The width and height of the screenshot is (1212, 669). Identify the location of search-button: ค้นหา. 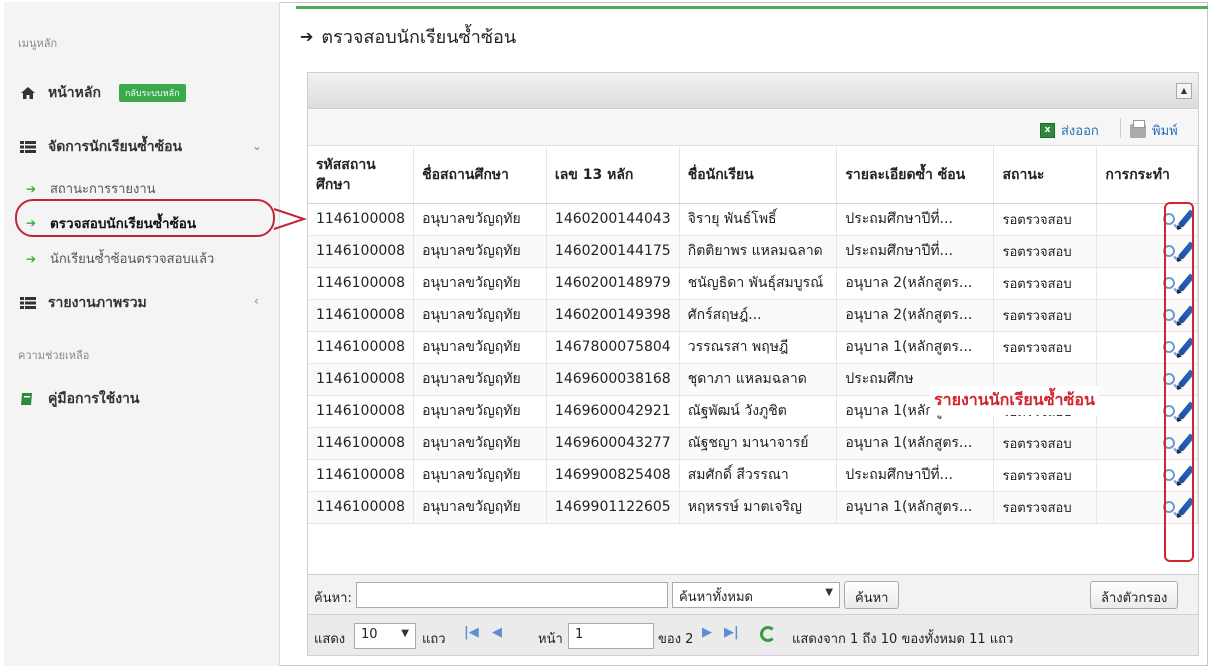
(872, 595).